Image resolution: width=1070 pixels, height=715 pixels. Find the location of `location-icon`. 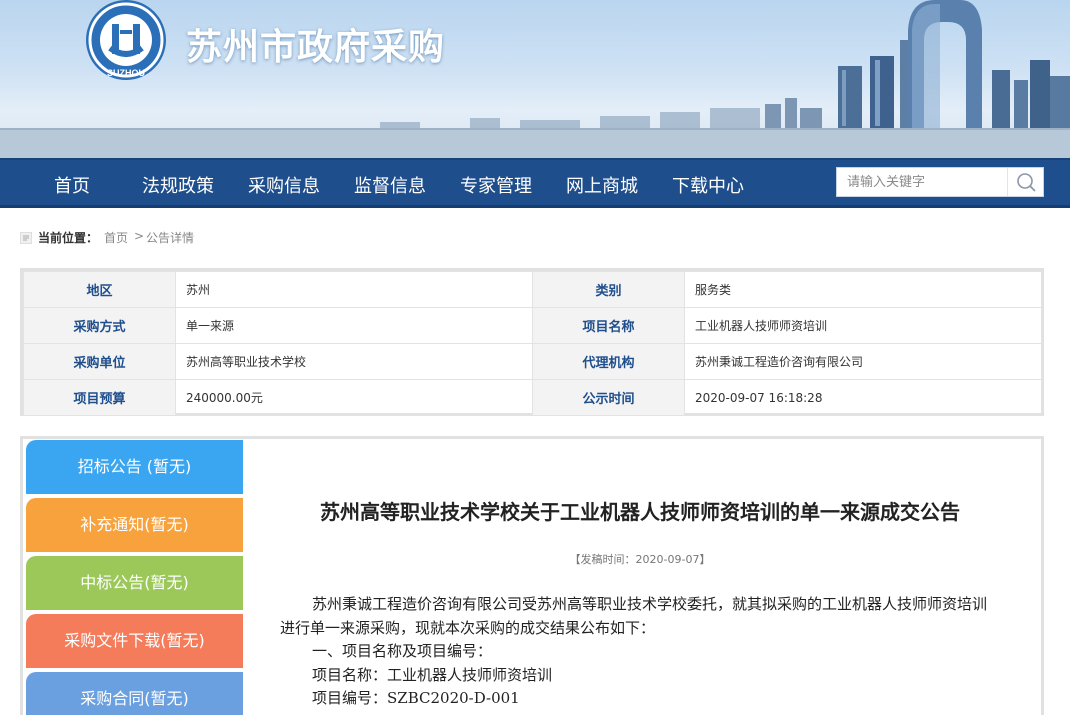

location-icon is located at coordinates (26, 238).